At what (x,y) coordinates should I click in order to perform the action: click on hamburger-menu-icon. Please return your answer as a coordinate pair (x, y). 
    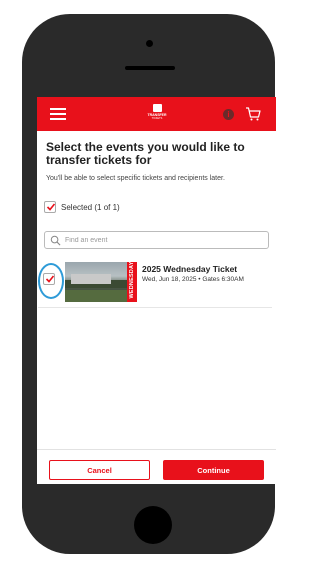
    Looking at the image, I should click on (58, 114).